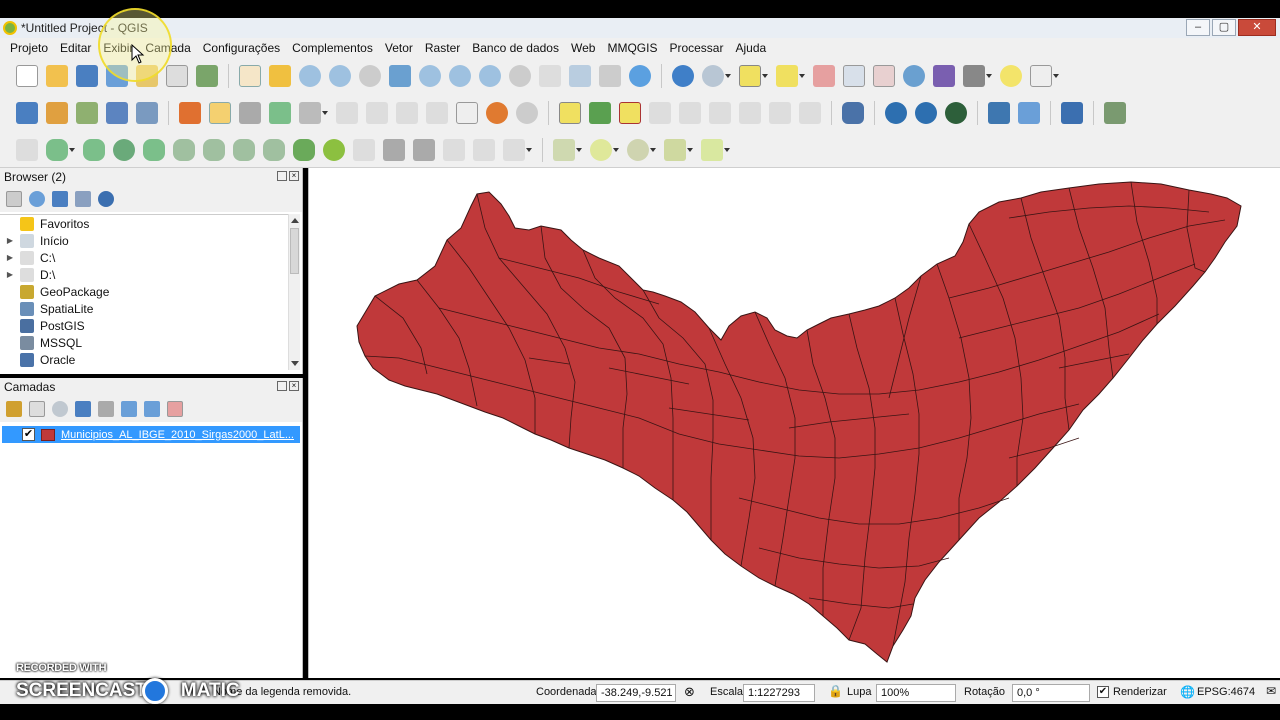  What do you see at coordinates (244, 149) in the screenshot?
I see `offset-curve-icon` at bounding box center [244, 149].